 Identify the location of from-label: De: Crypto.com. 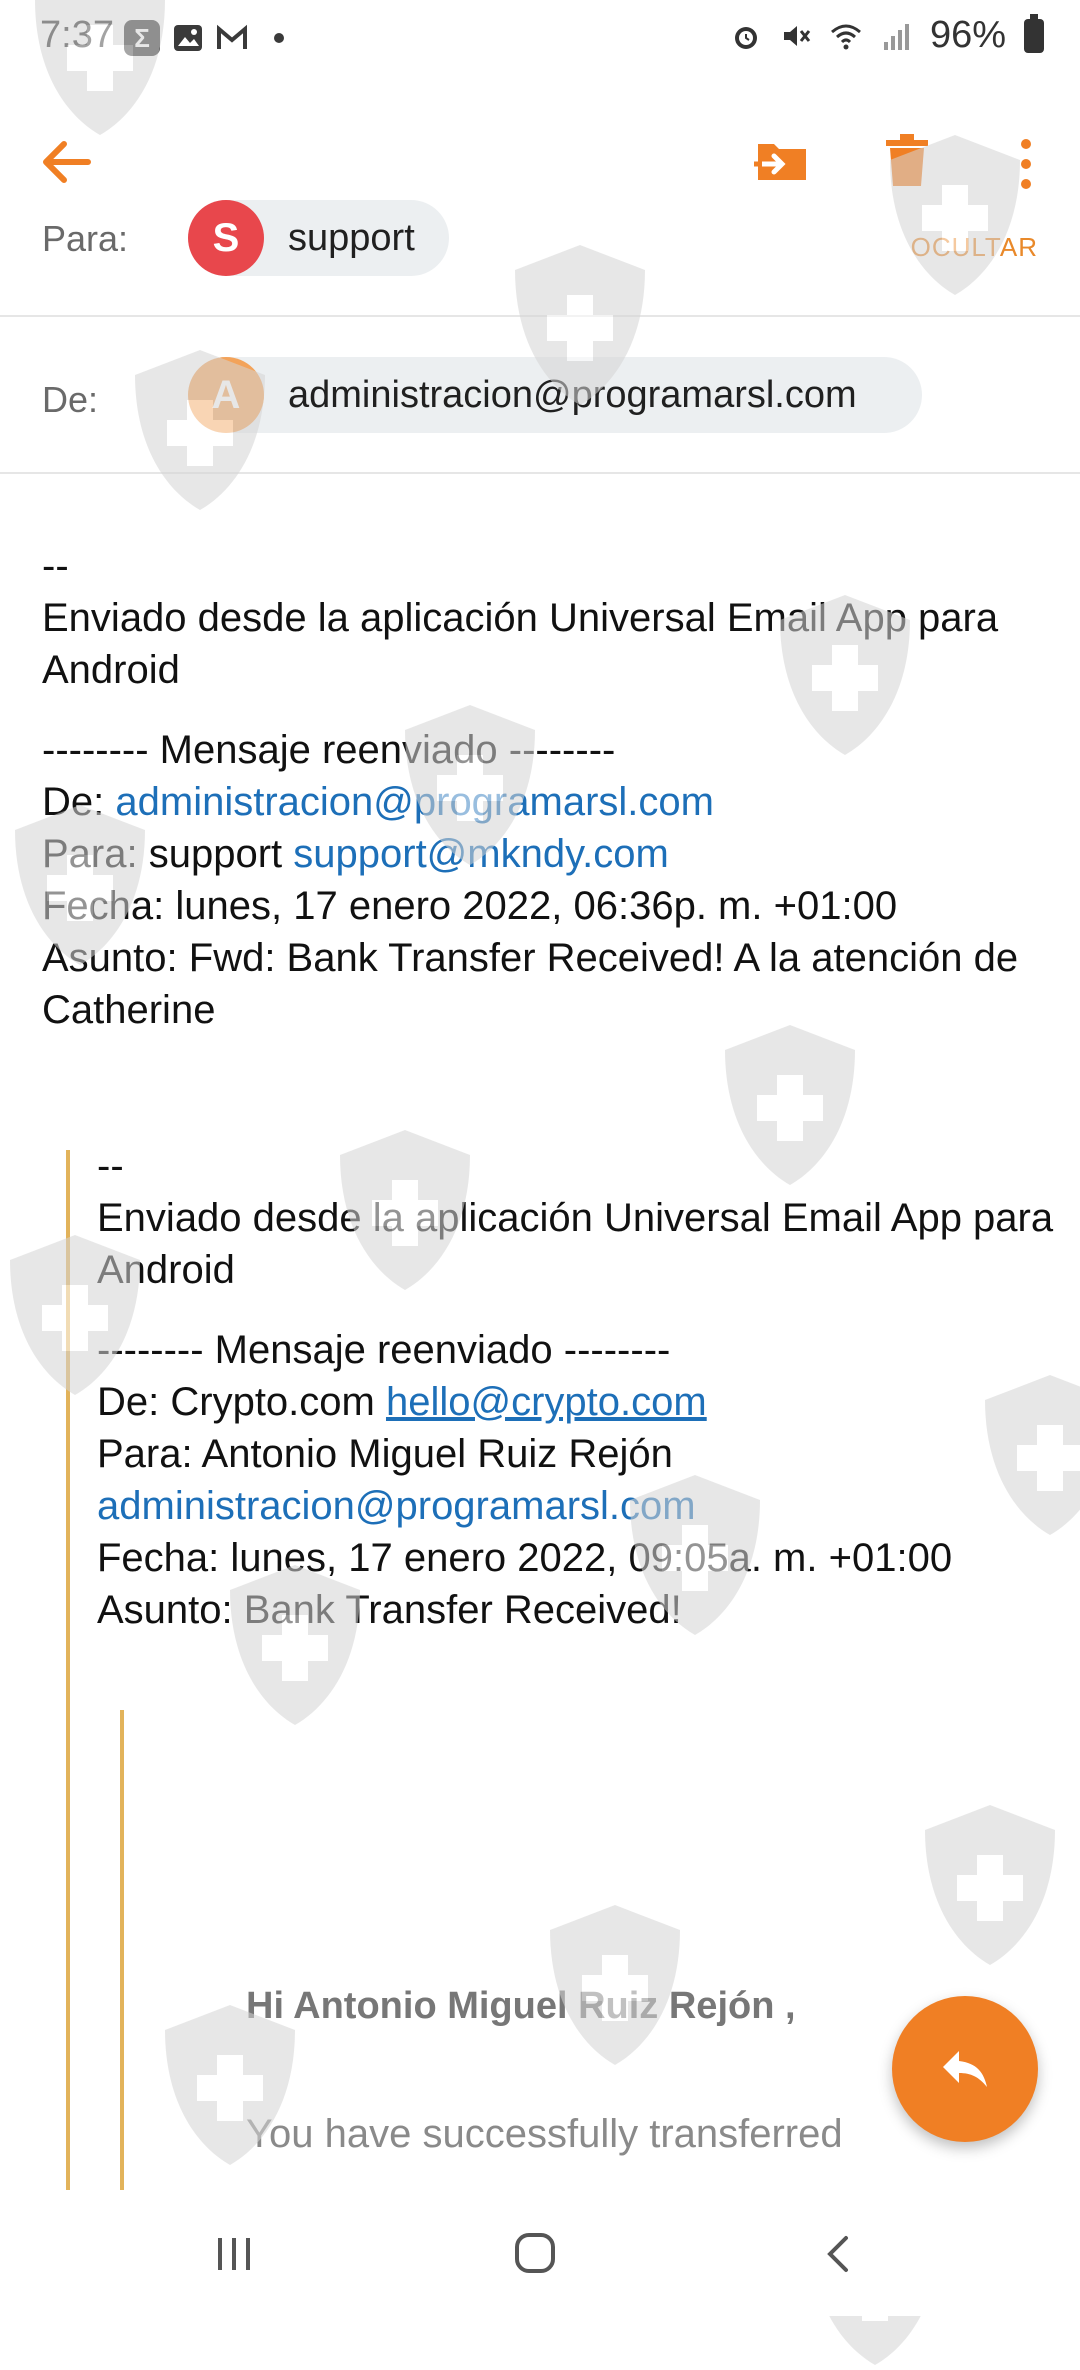
(236, 1402).